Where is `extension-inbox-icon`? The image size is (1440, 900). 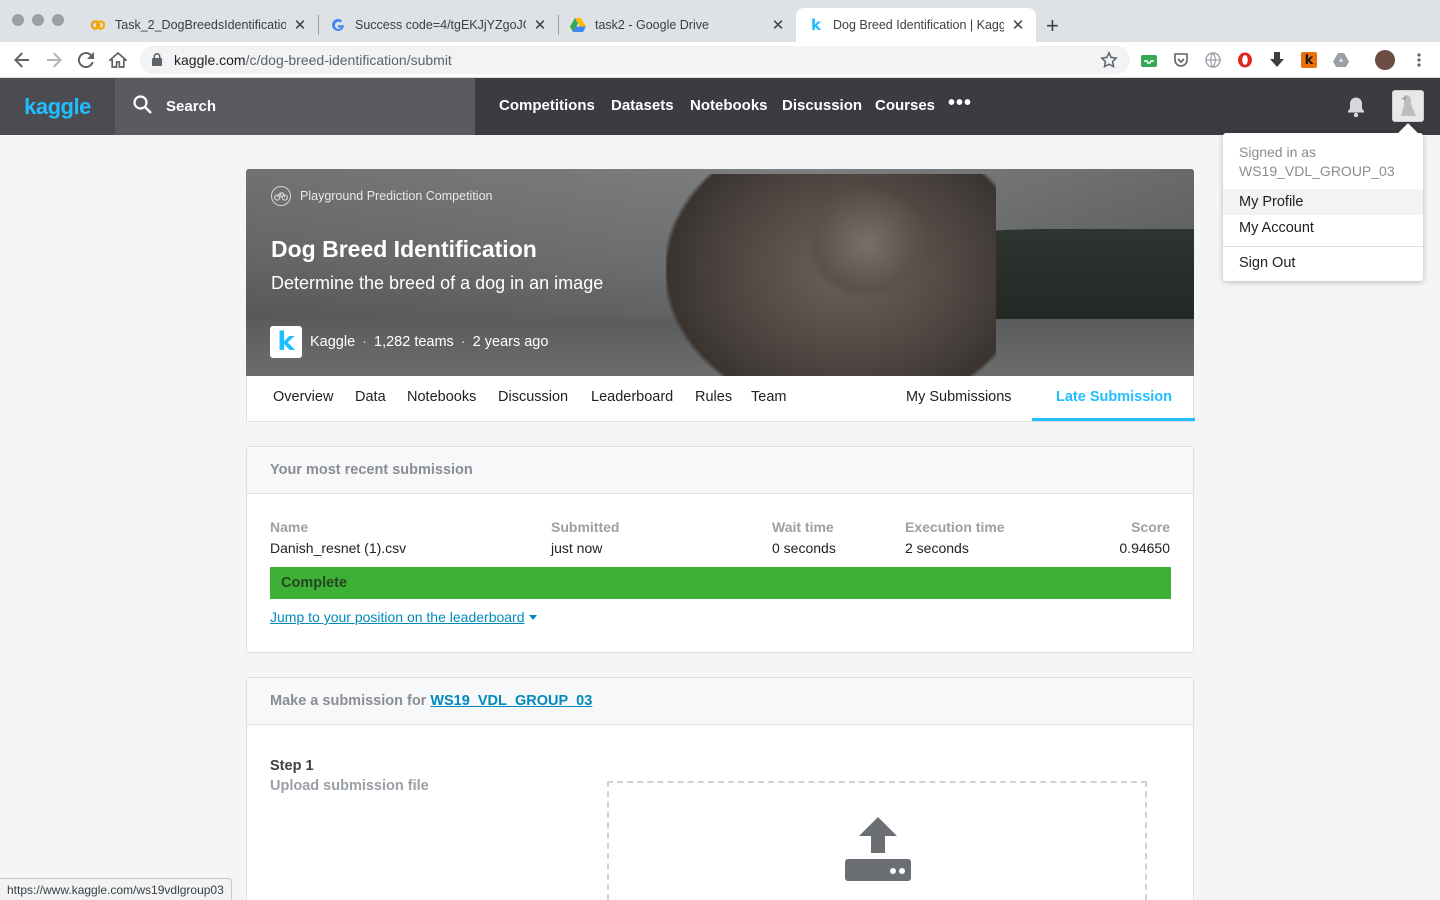
extension-inbox-icon is located at coordinates (1149, 60).